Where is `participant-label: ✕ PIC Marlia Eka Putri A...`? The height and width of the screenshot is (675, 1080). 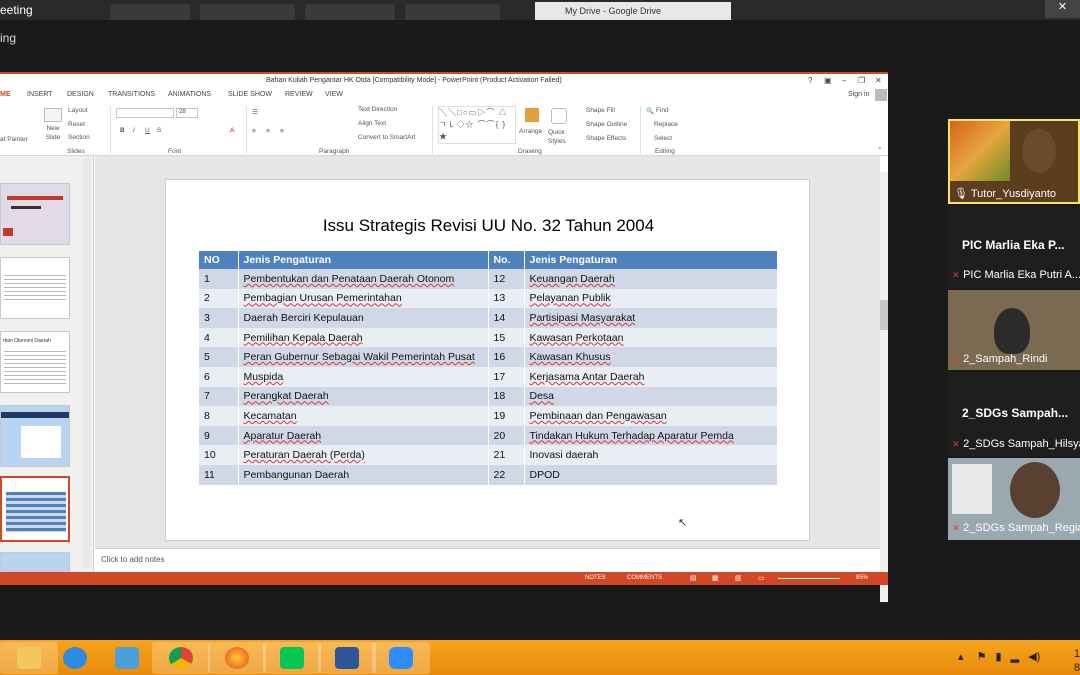
participant-label: ✕ PIC Marlia Eka Putri A... is located at coordinates (1016, 275).